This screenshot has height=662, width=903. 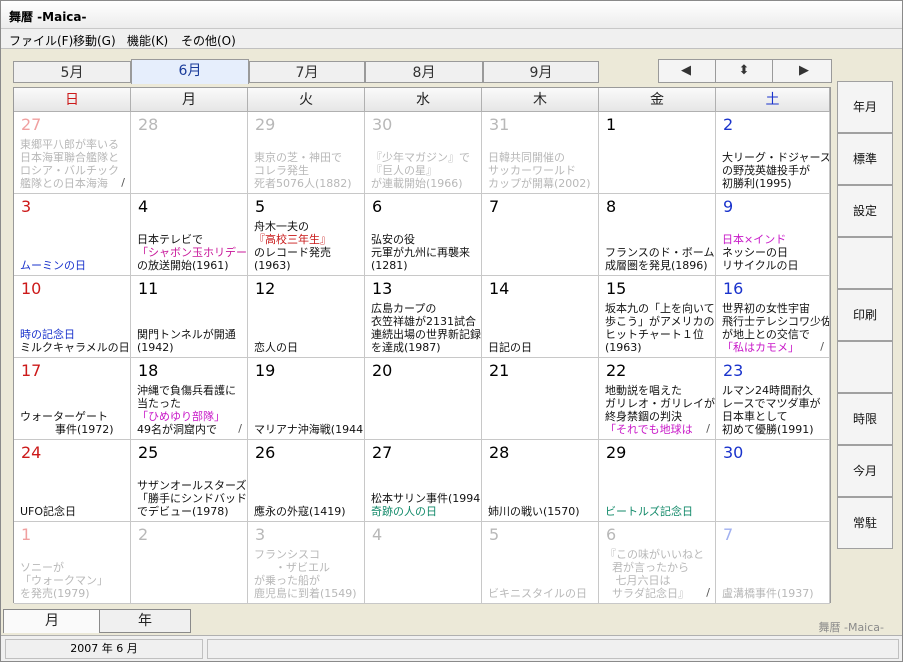 I want to click on day-event-text: 初勝利(1995), so click(x=757, y=183).